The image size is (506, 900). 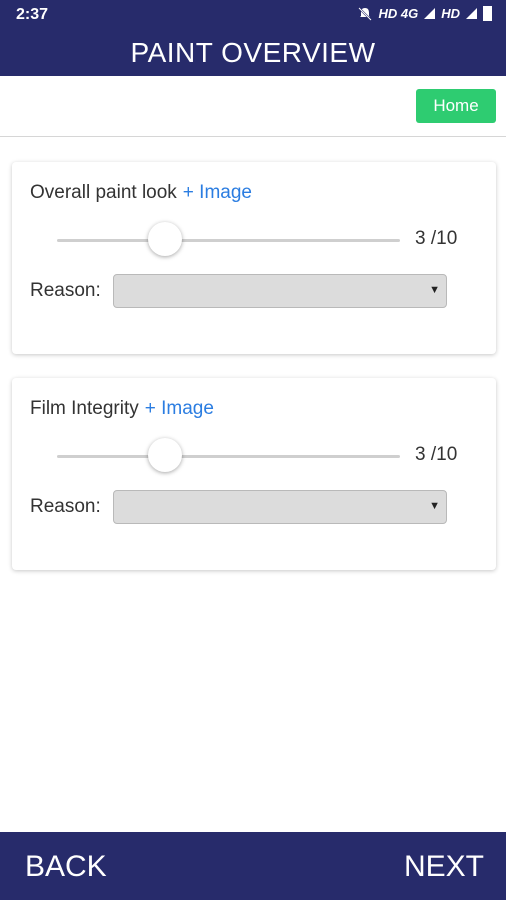 What do you see at coordinates (103, 192) in the screenshot?
I see `card-title: Overall paint look` at bounding box center [103, 192].